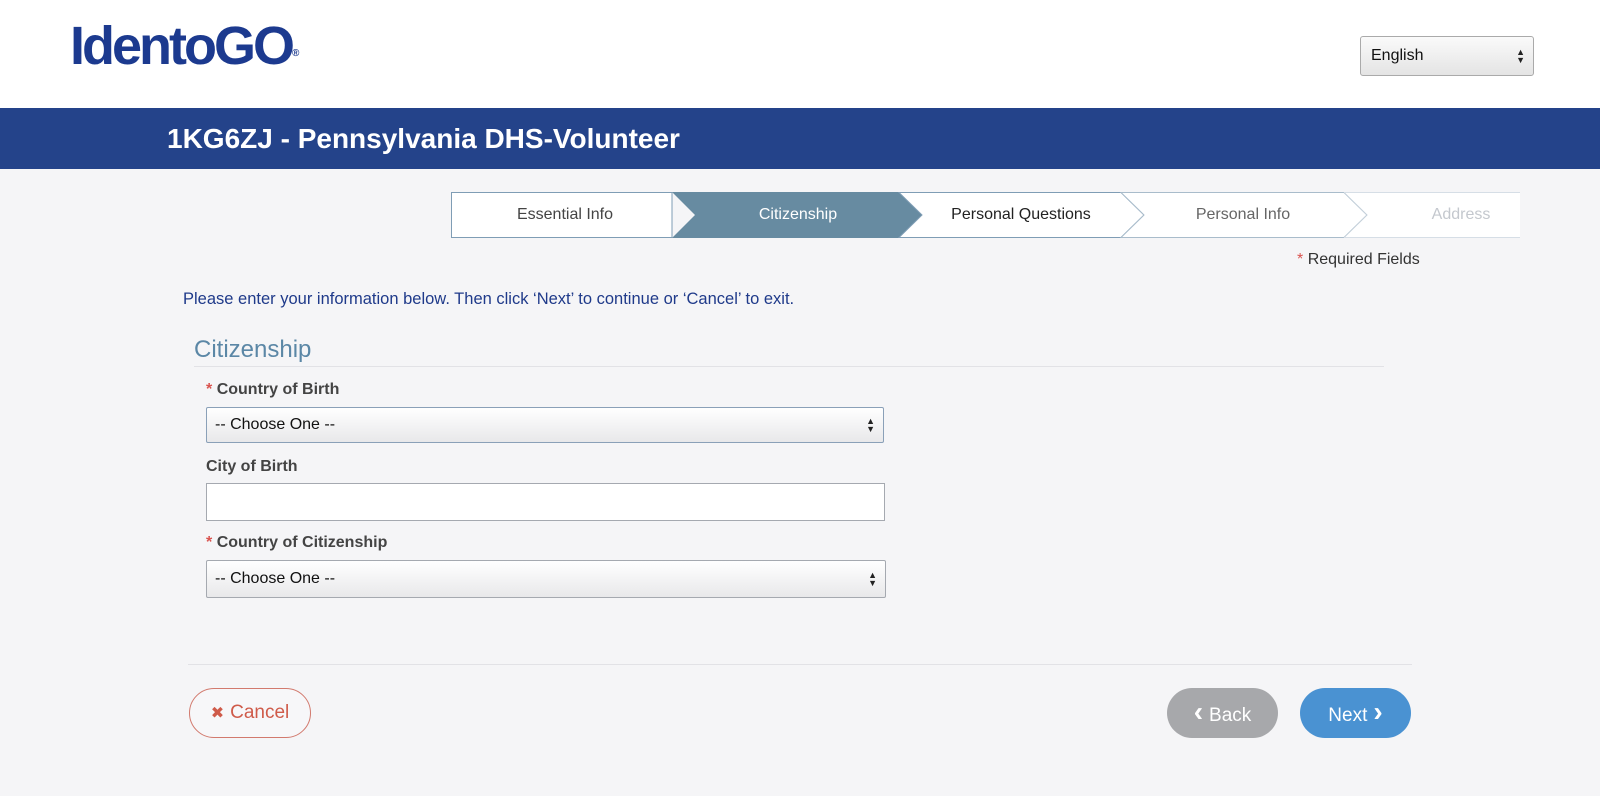 The height and width of the screenshot is (796, 1600). Describe the element at coordinates (1230, 715) in the screenshot. I see `back-button-label: Back` at that location.